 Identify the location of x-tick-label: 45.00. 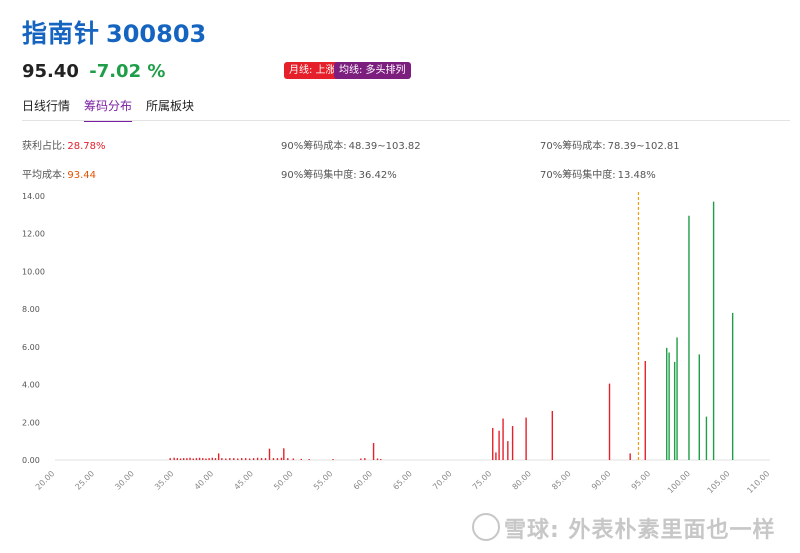
(243, 480).